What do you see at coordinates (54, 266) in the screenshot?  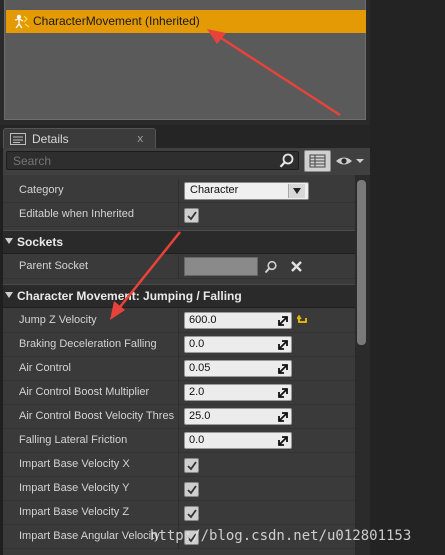 I see `property-label: Parent Socket` at bounding box center [54, 266].